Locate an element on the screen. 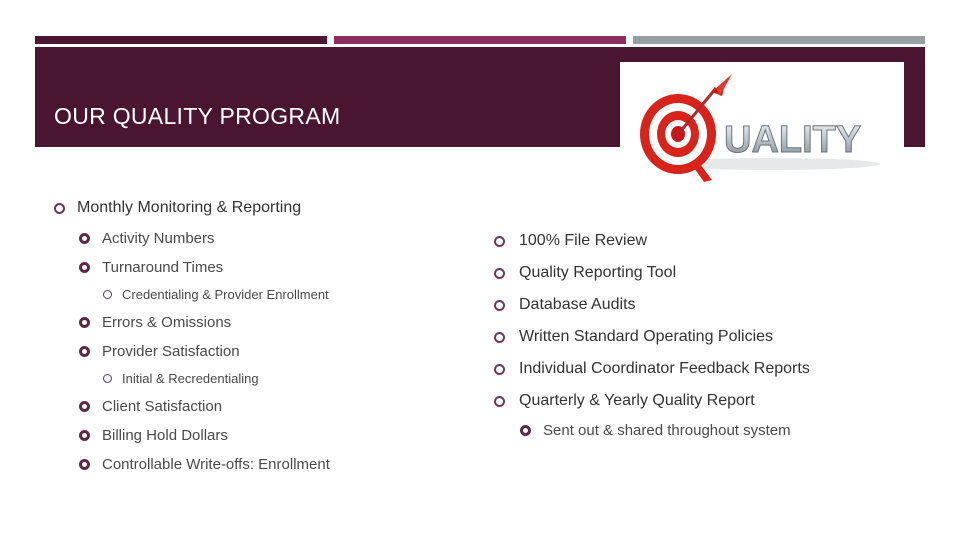 Image resolution: width=960 pixels, height=540 pixels. logo-text: UALITY is located at coordinates (792, 140).